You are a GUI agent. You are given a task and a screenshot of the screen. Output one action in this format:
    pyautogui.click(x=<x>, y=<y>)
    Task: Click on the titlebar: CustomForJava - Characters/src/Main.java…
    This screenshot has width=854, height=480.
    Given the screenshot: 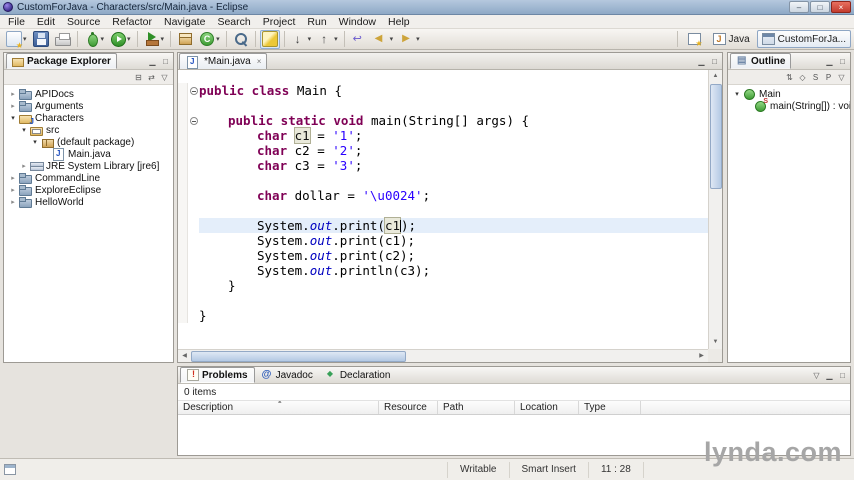 What is the action you would take?
    pyautogui.click(x=427, y=7)
    